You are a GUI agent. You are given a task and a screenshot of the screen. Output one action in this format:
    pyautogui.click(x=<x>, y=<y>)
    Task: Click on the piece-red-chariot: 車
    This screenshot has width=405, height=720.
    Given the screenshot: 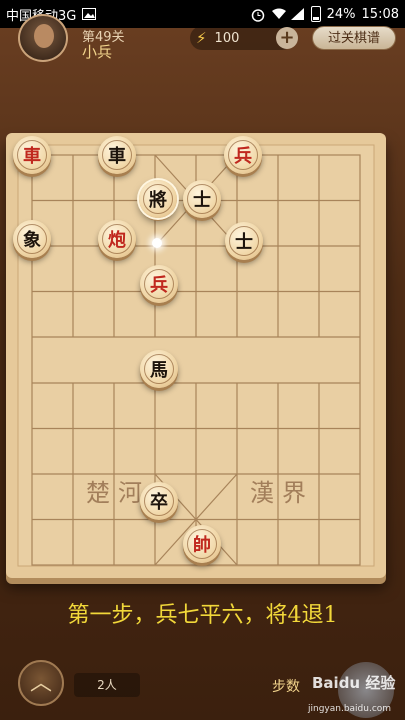 What is the action you would take?
    pyautogui.click(x=32, y=155)
    